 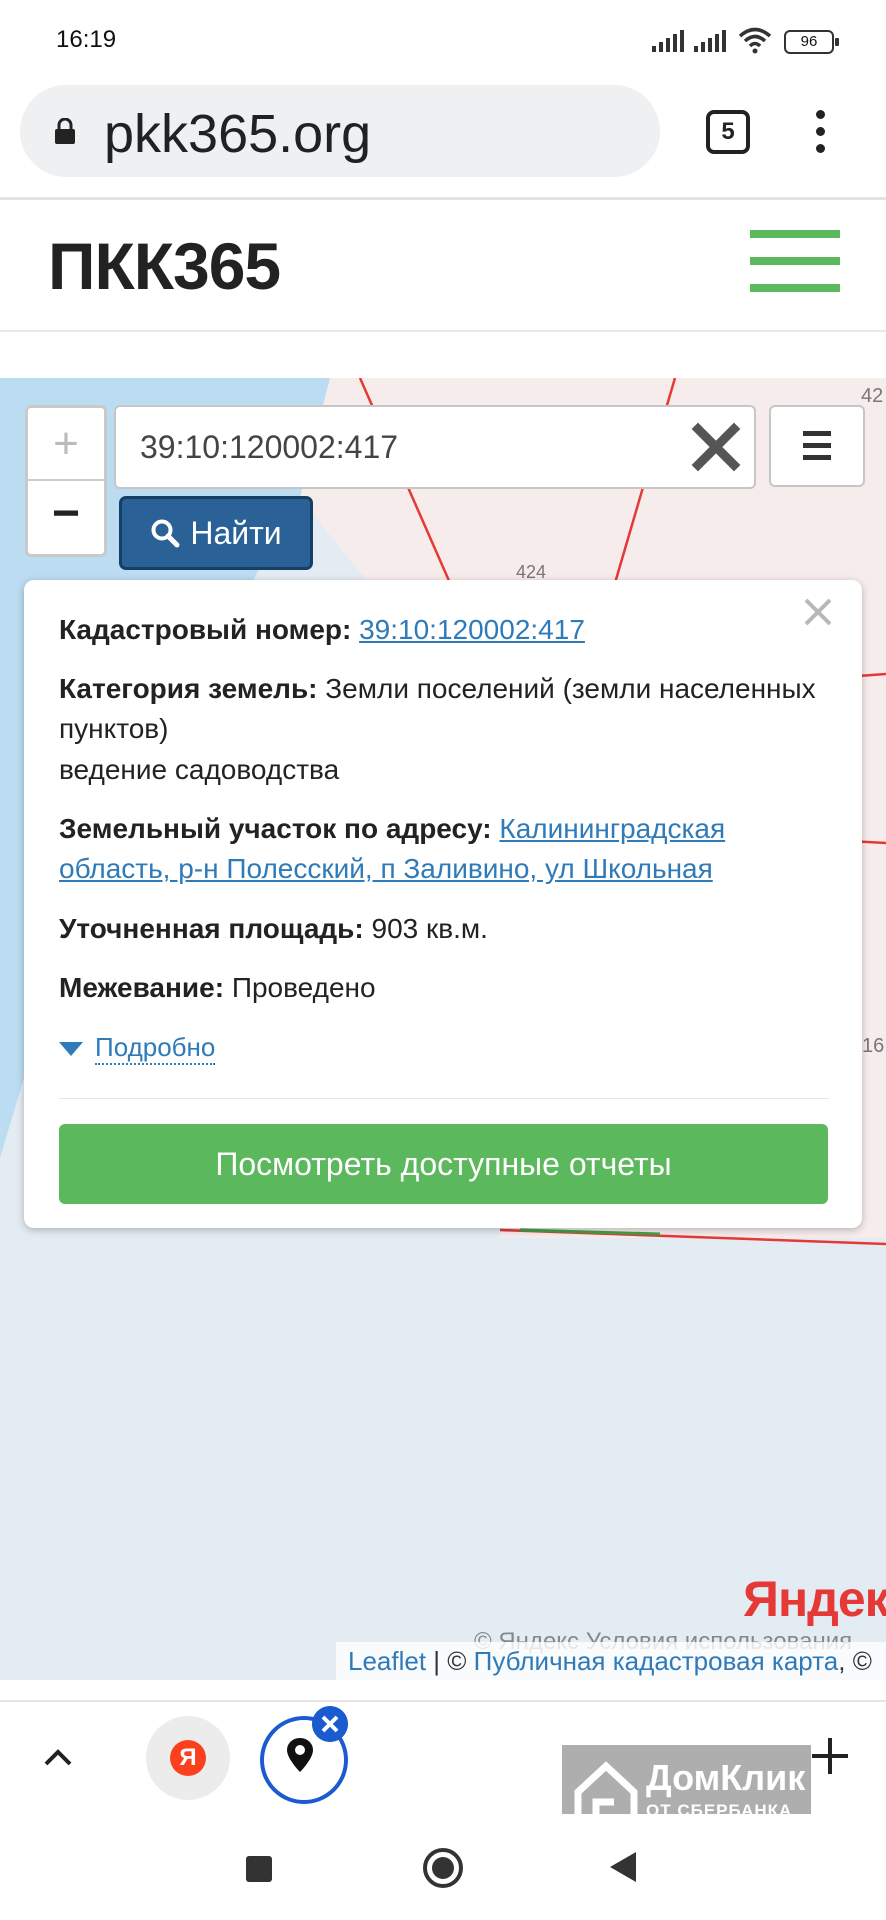 I want to click on cadastral-number-row: Кадастровый номер: 39:10:120002:417, so click(x=322, y=630).